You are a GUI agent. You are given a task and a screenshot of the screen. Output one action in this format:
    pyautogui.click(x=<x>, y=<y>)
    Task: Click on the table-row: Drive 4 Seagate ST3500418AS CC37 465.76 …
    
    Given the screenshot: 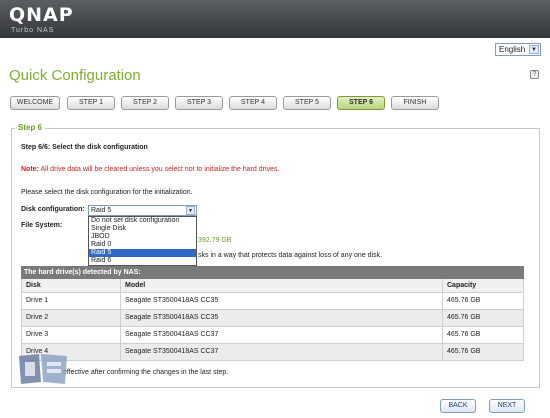 What is the action you would take?
    pyautogui.click(x=272, y=352)
    